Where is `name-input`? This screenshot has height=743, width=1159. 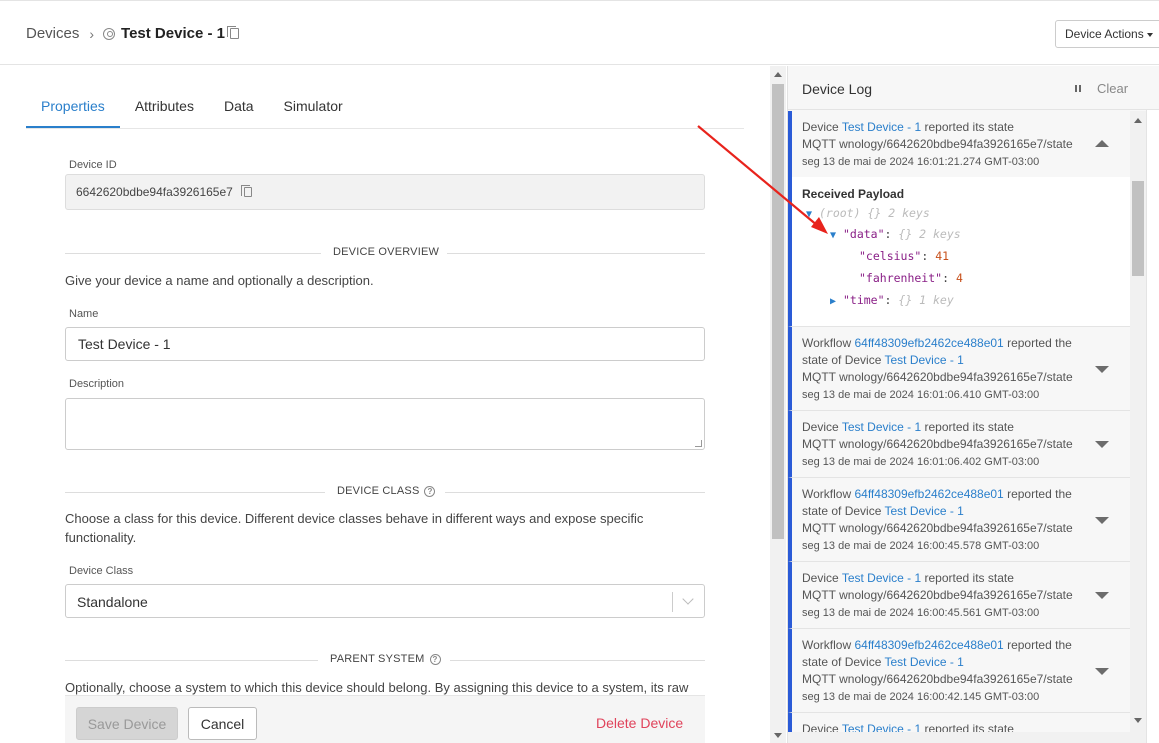
name-input is located at coordinates (385, 344).